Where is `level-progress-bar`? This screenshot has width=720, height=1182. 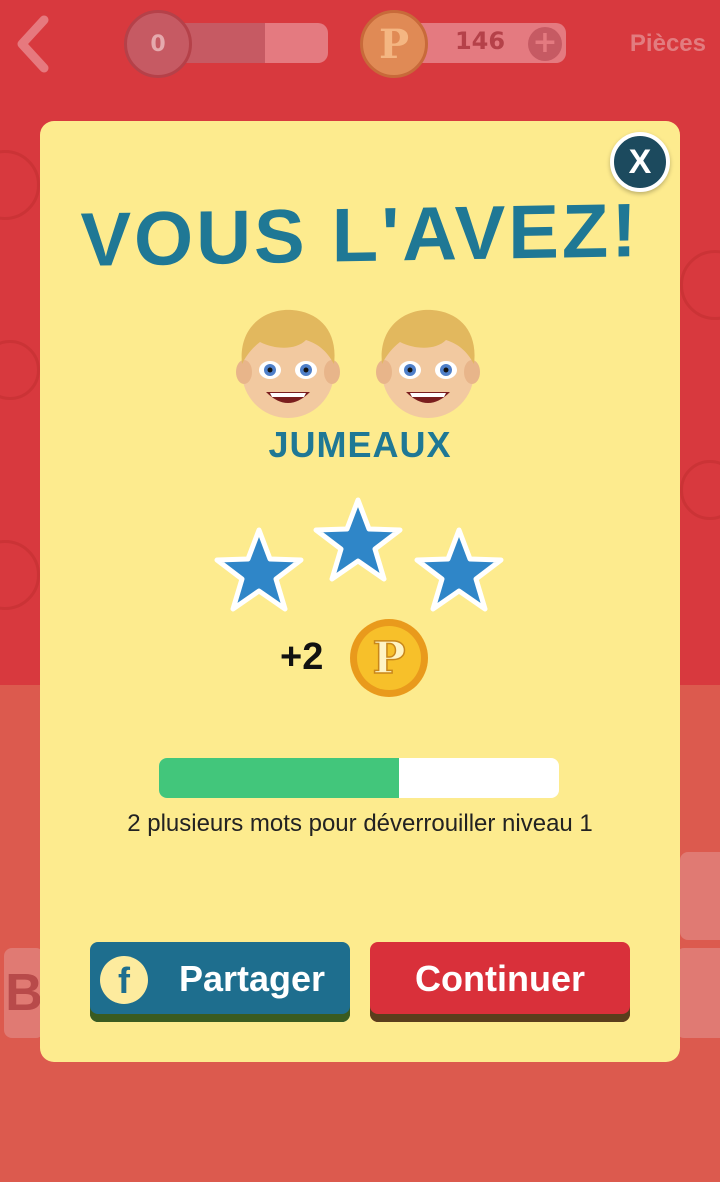
level-progress-bar is located at coordinates (359, 778).